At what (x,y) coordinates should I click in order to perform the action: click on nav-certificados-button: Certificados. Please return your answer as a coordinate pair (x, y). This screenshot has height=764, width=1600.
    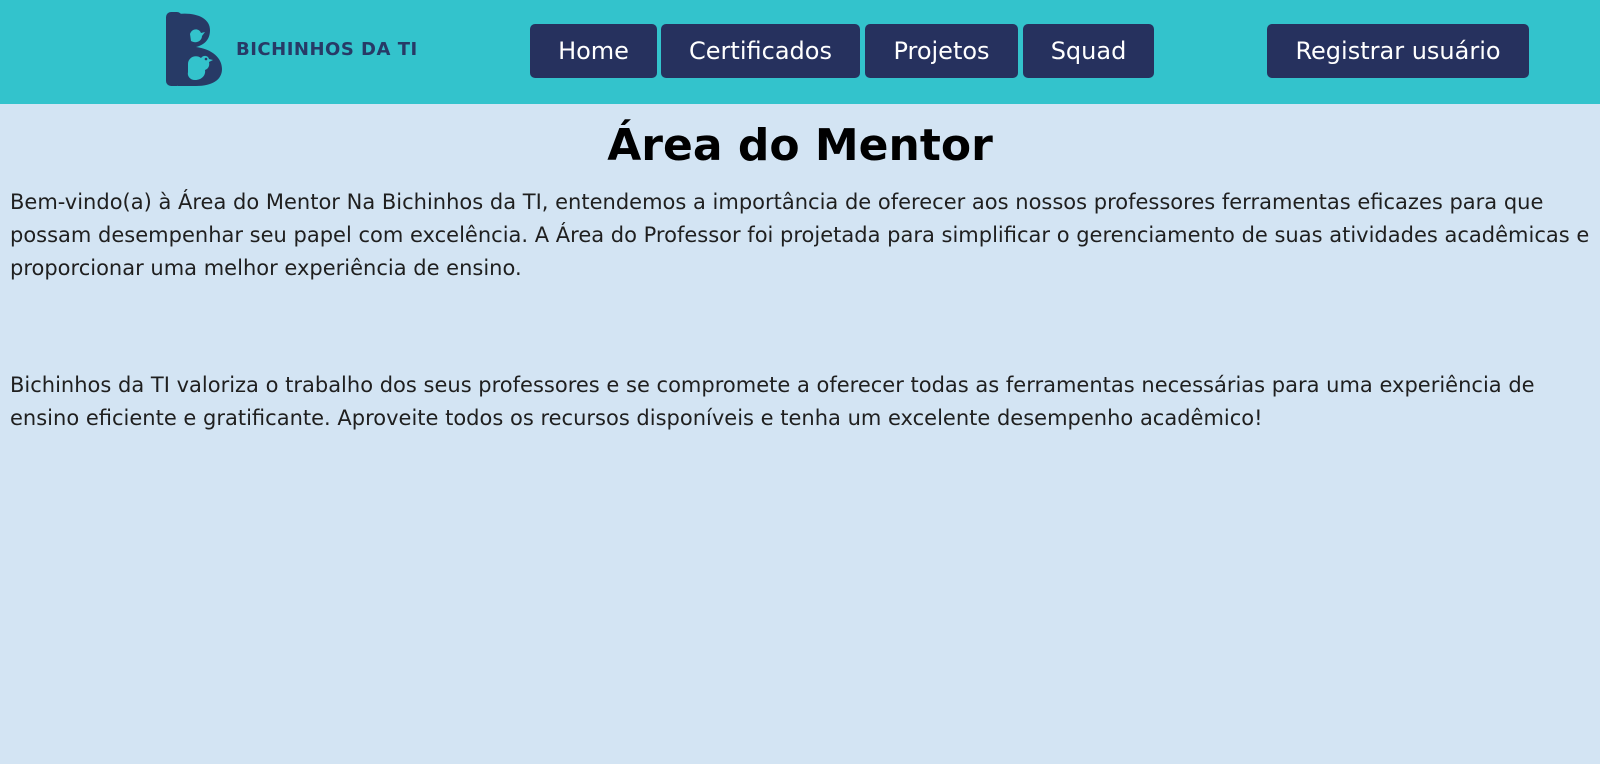
    Looking at the image, I should click on (760, 51).